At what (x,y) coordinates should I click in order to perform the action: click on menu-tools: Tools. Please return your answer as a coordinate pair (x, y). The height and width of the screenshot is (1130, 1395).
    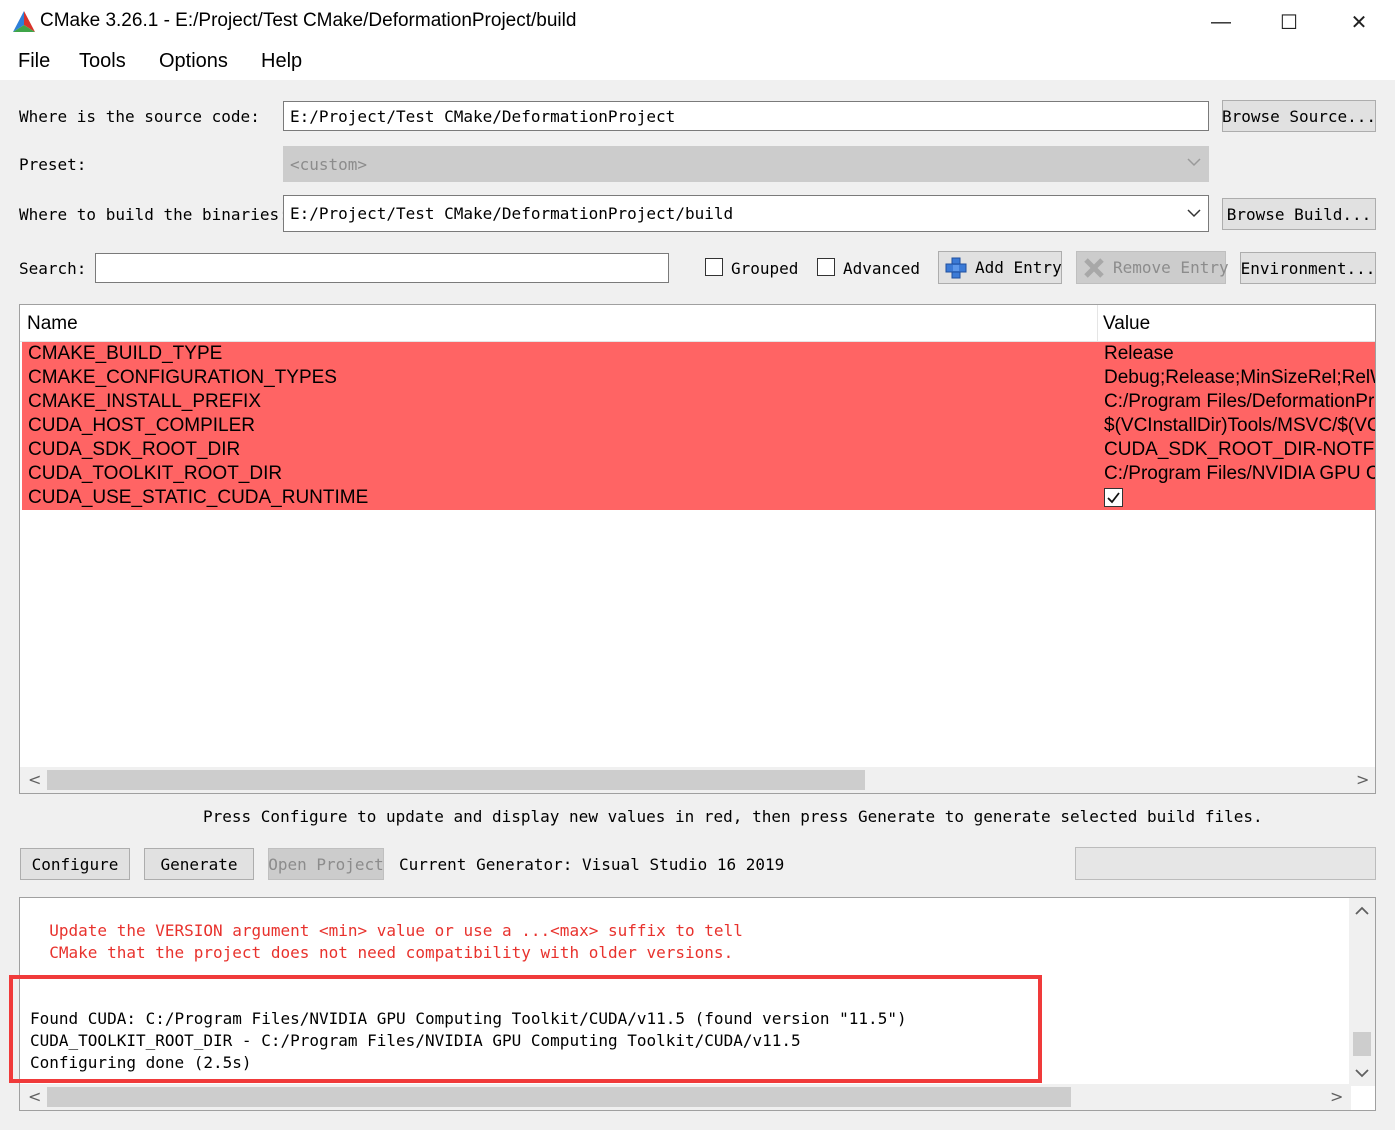
    Looking at the image, I should click on (102, 61).